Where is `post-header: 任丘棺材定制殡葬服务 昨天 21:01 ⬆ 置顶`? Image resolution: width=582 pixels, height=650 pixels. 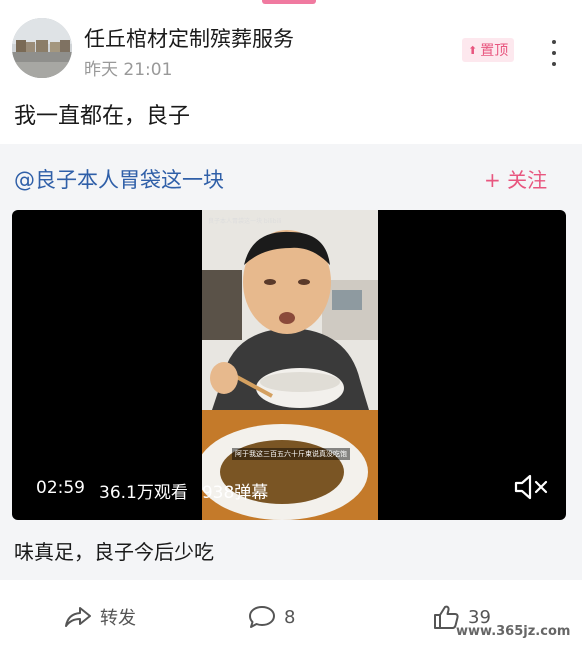
post-header: 任丘棺材定制殡葬服务 昨天 21:01 ⬆ 置顶 is located at coordinates (291, 45).